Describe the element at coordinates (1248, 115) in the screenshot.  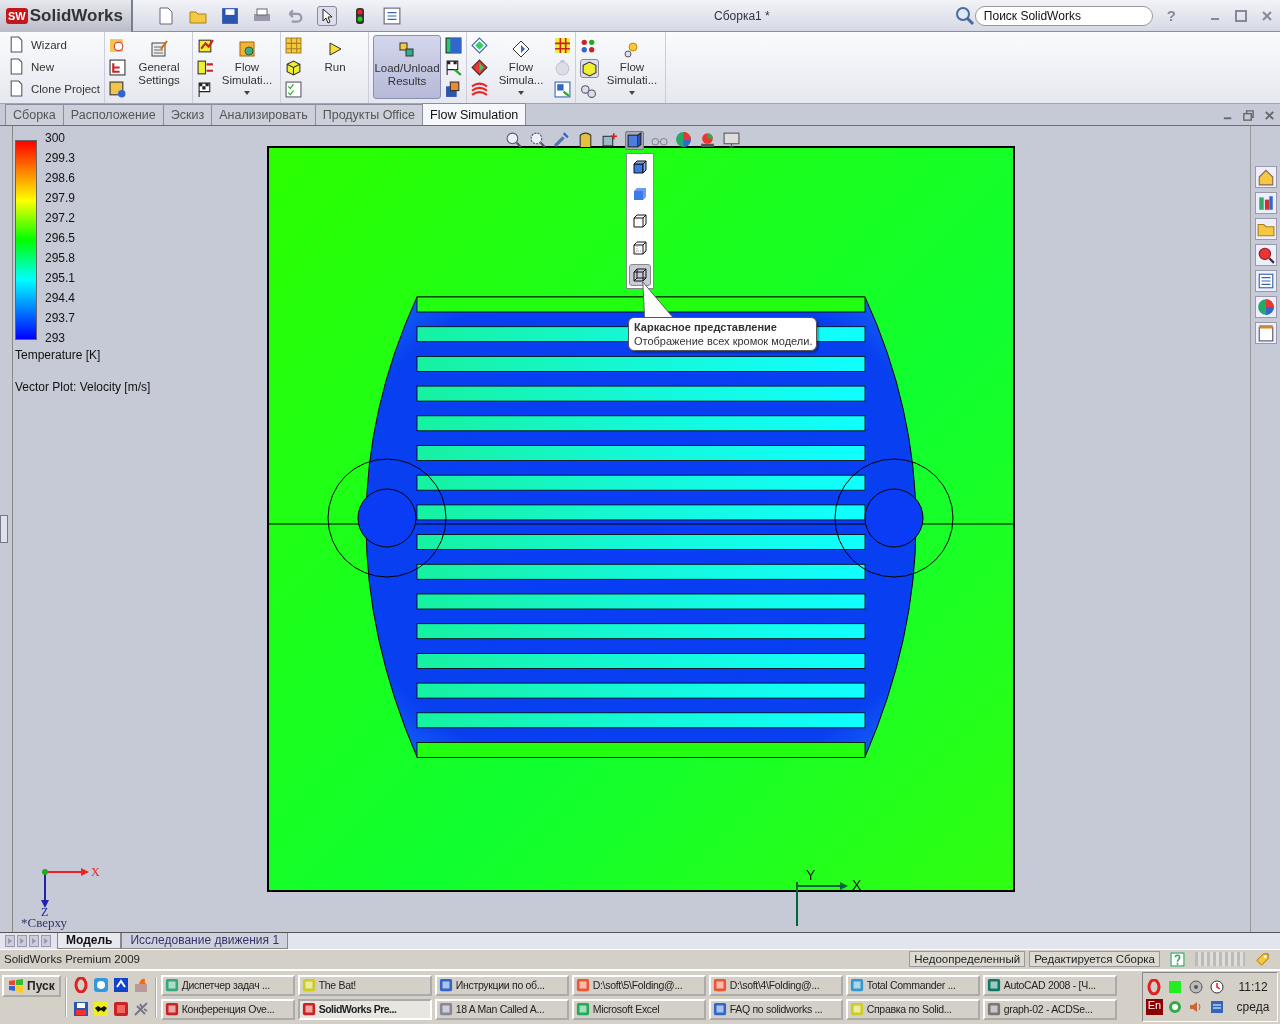
I see `restore-icon` at that location.